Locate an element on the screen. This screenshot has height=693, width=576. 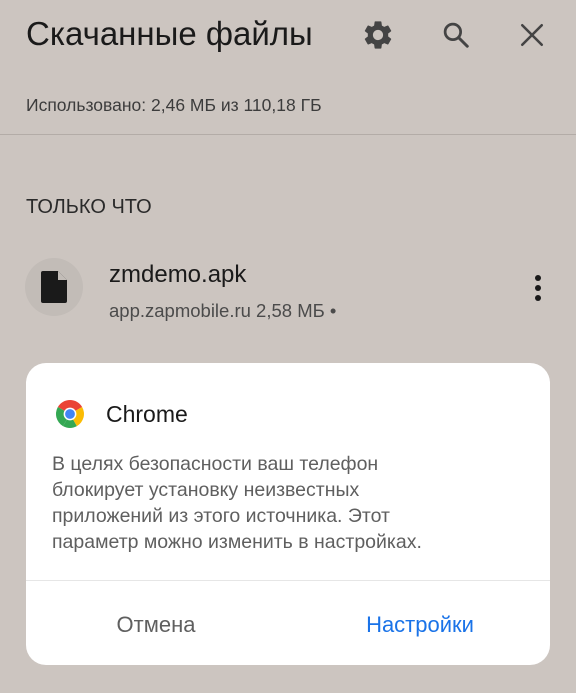
dialog-message-line: приложений из этого источника. Этот is located at coordinates (221, 516).